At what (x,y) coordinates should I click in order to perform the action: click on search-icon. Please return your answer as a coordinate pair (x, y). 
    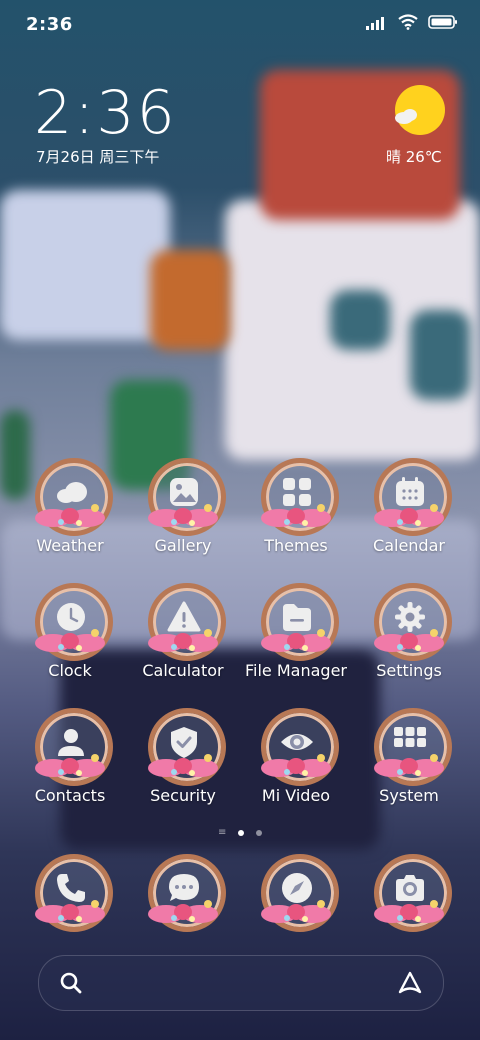
    Looking at the image, I should click on (71, 983).